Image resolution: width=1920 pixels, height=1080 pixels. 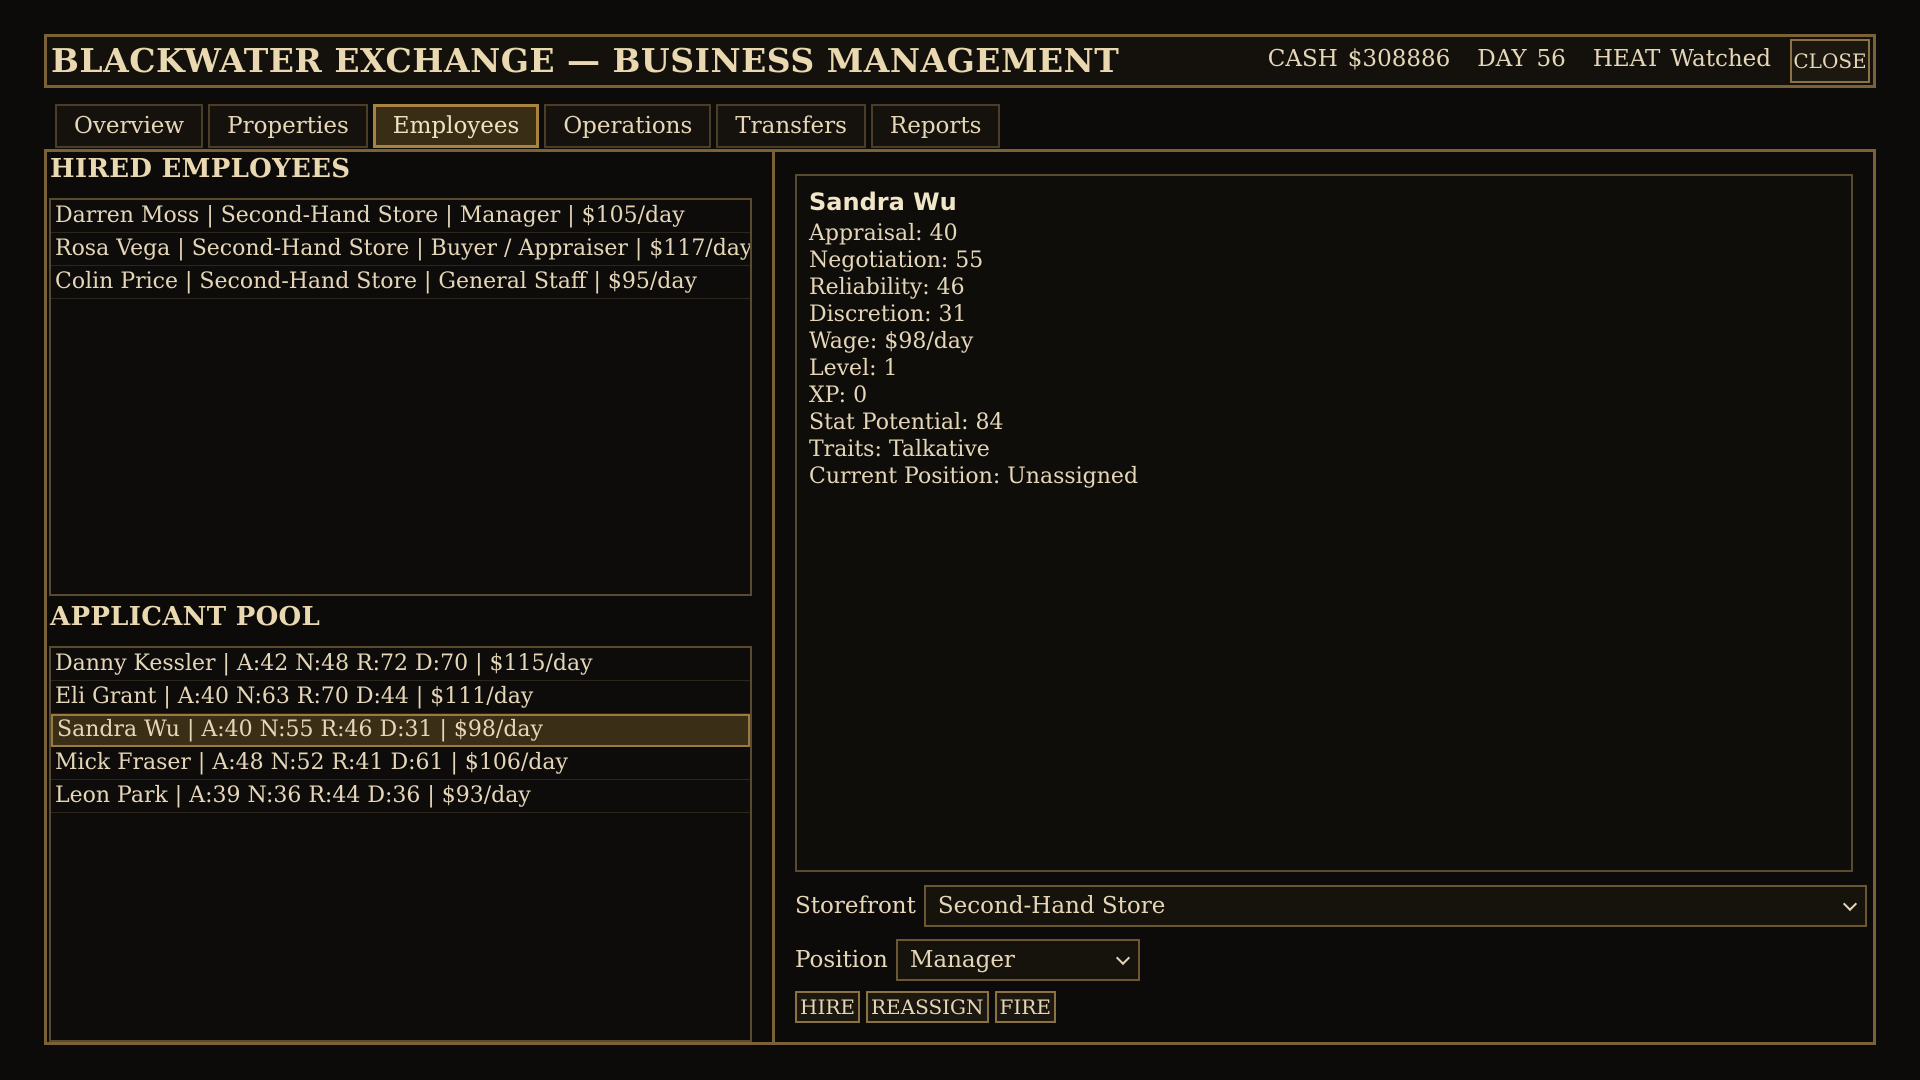 I want to click on tab-operations: Operations, so click(x=628, y=126).